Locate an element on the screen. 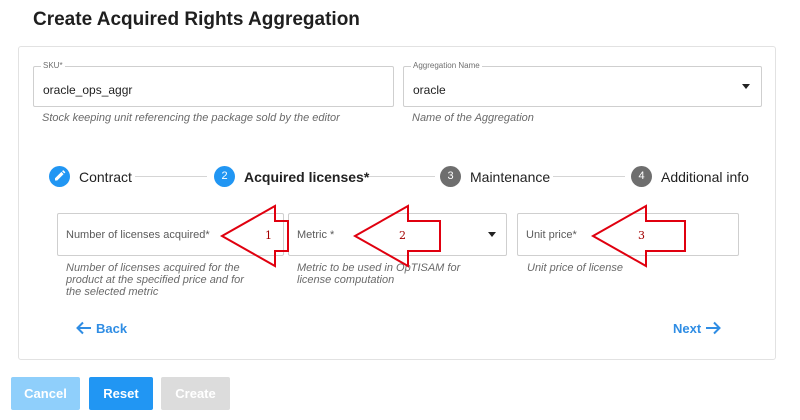  step-acquired-licenses-label: Acquired licenses* is located at coordinates (307, 177).